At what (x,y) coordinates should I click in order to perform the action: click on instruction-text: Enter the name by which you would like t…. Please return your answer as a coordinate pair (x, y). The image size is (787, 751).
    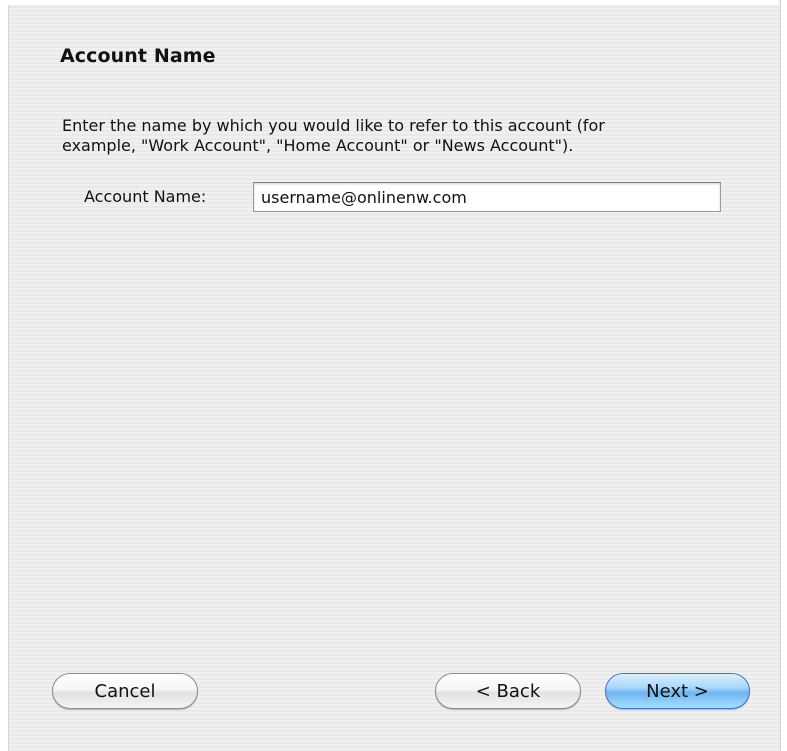
    Looking at the image, I should click on (333, 135).